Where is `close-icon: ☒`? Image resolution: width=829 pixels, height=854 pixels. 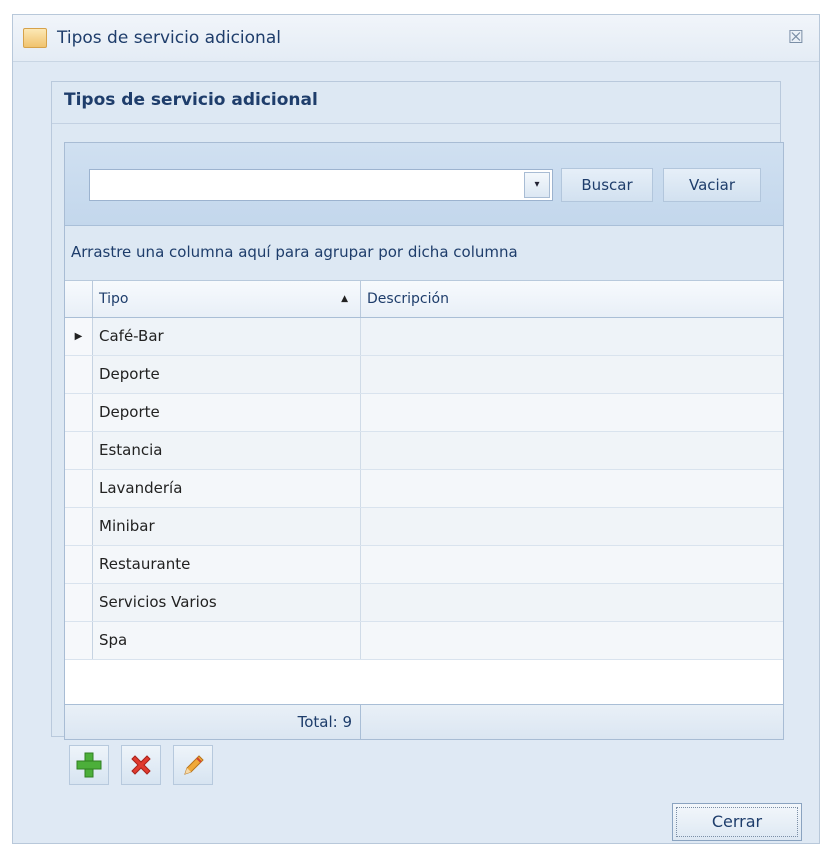
close-icon: ☒ is located at coordinates (796, 38).